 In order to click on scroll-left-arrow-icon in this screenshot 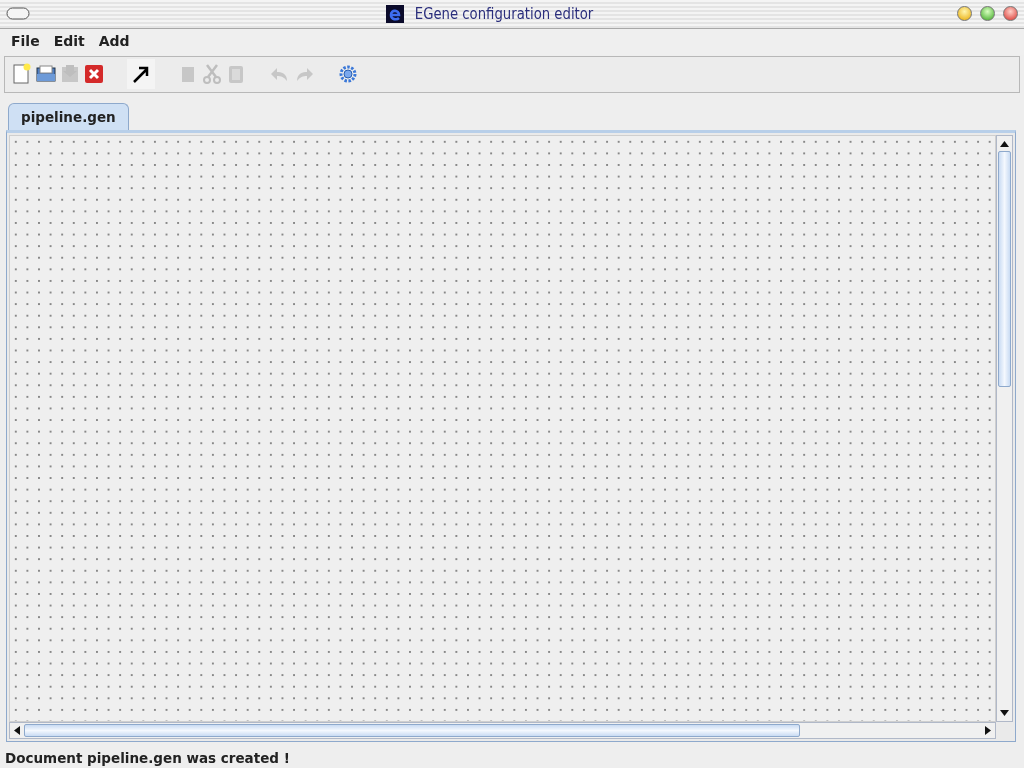, I will do `click(17, 730)`.